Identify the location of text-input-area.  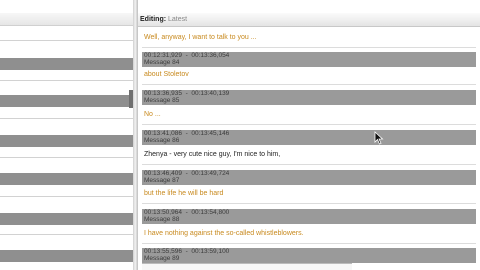
(247, 266).